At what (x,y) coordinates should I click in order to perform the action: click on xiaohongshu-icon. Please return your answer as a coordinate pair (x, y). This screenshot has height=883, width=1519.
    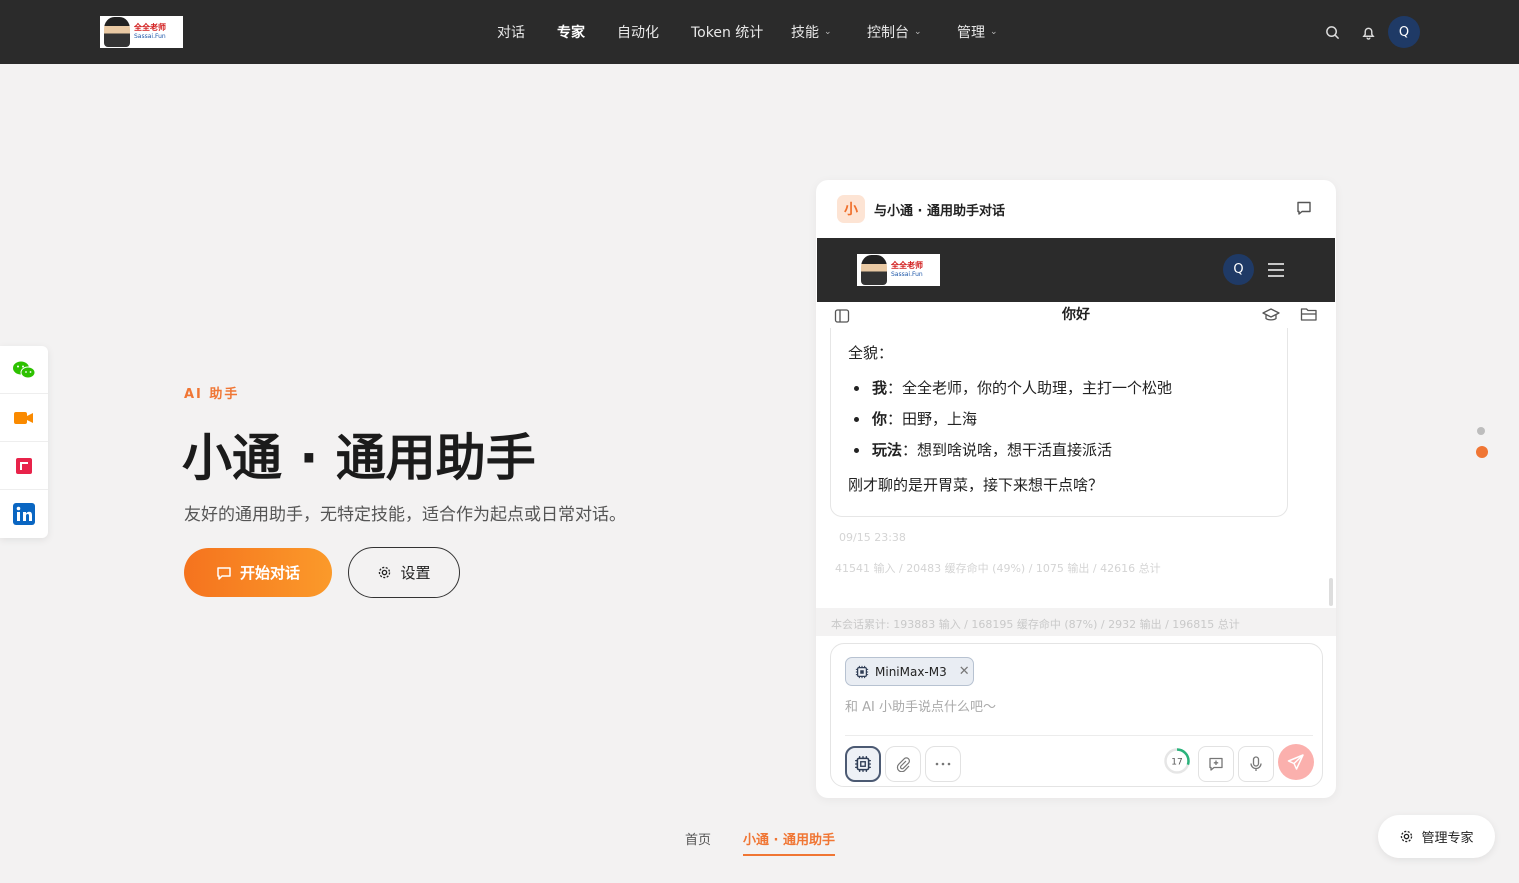
    Looking at the image, I should click on (24, 466).